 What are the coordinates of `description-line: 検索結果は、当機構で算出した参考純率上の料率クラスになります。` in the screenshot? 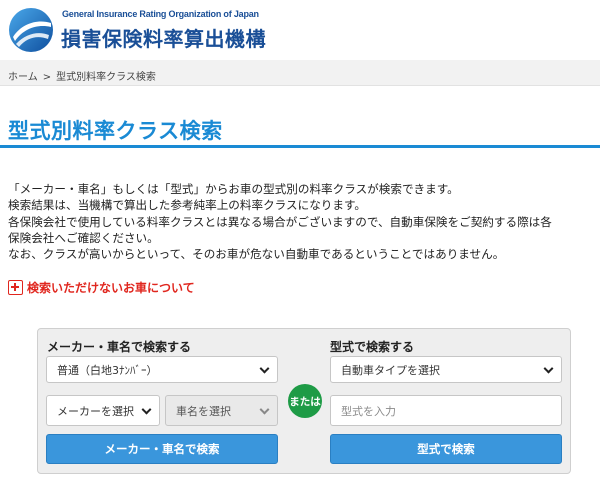 It's located at (187, 205).